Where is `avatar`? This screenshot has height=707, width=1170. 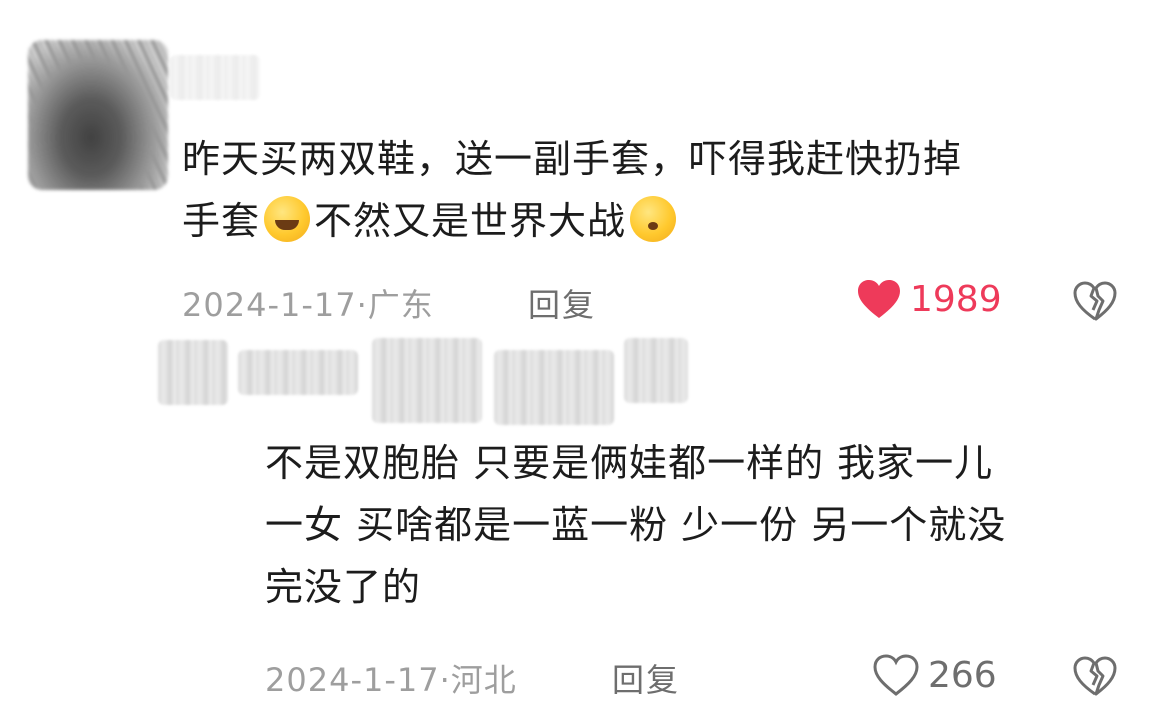 avatar is located at coordinates (98, 115).